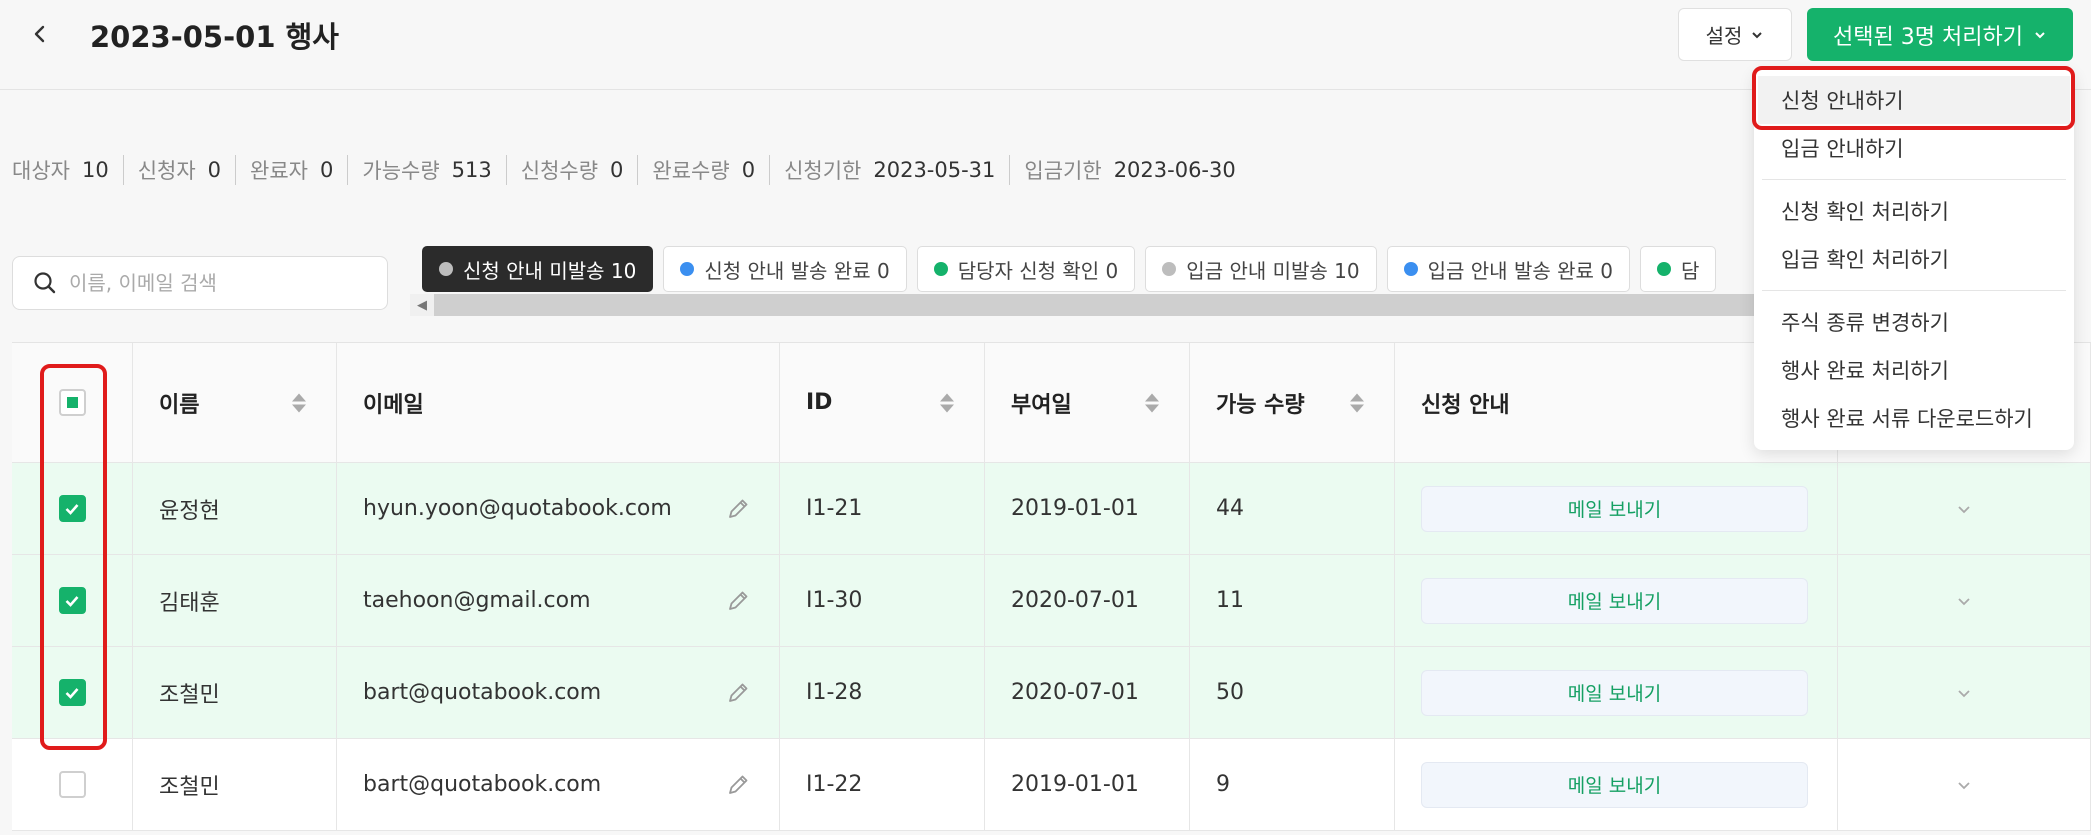 The image size is (2091, 835). I want to click on menu-item-download-docs: 행사 완료 서류 다운로드하기, so click(1914, 418).